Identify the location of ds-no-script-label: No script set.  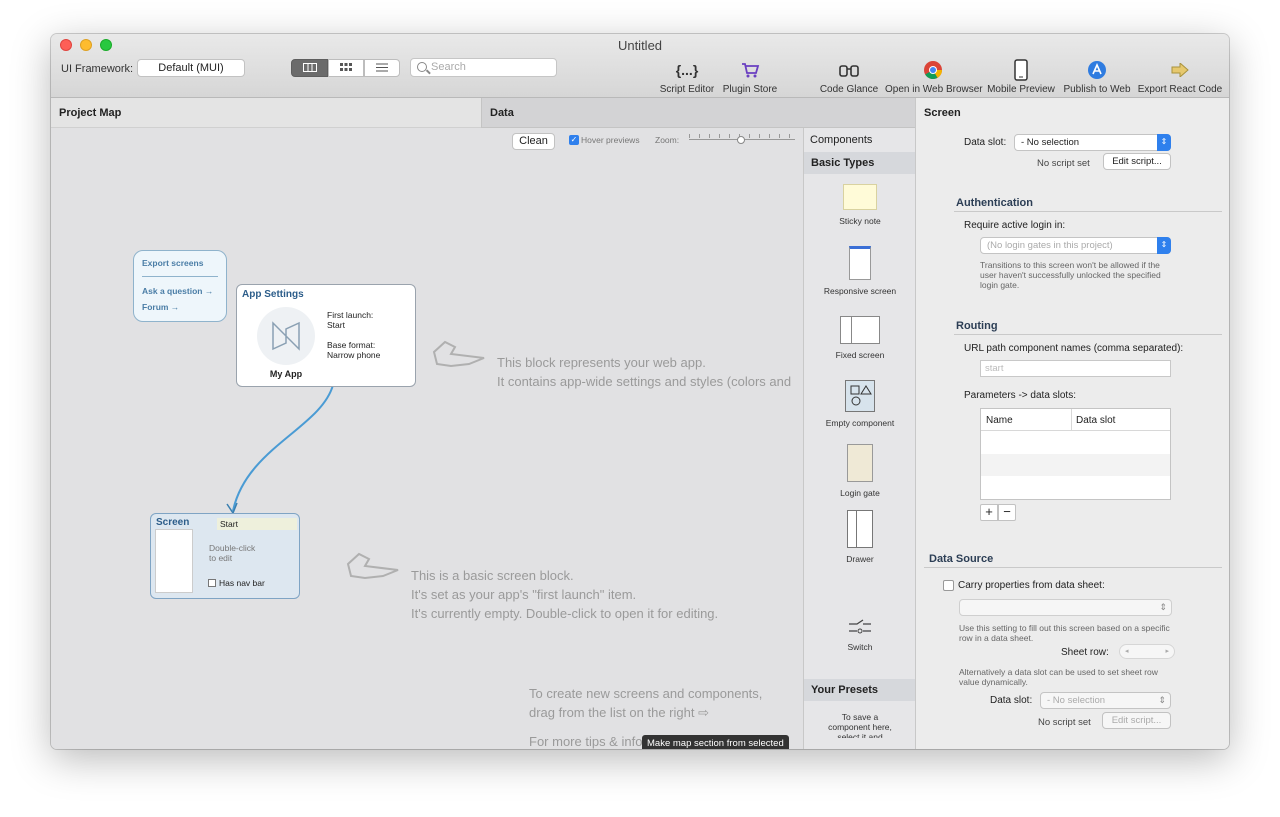
(1064, 722).